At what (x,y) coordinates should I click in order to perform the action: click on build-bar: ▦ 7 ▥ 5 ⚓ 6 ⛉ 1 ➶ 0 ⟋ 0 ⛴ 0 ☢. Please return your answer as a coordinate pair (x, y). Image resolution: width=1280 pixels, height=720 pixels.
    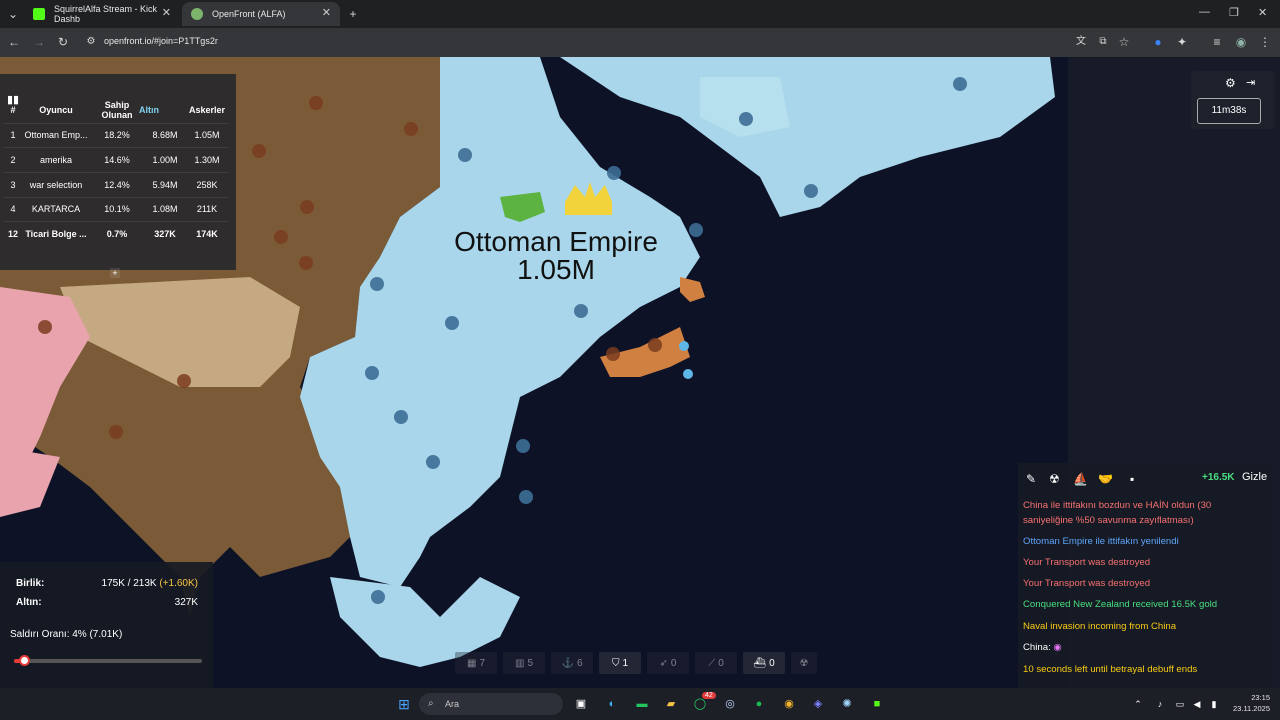
    Looking at the image, I should click on (640, 663).